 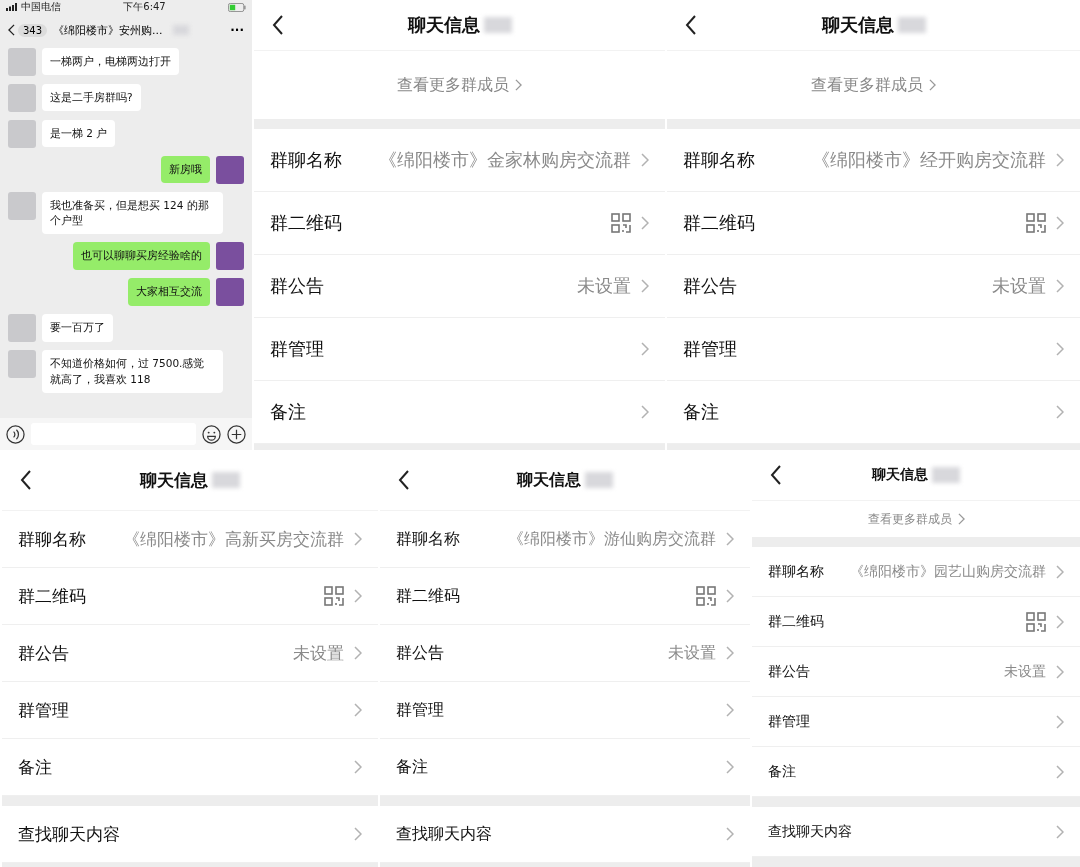 What do you see at coordinates (211, 434) in the screenshot?
I see `emoji-icon` at bounding box center [211, 434].